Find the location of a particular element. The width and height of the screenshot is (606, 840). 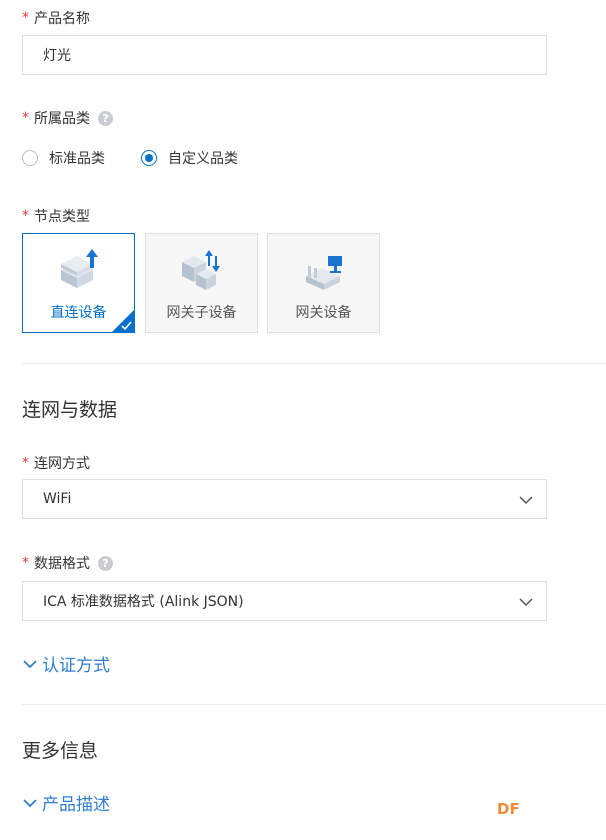

data-format-select: ICA 标准数据格式 (Alink JSON) is located at coordinates (284, 601).